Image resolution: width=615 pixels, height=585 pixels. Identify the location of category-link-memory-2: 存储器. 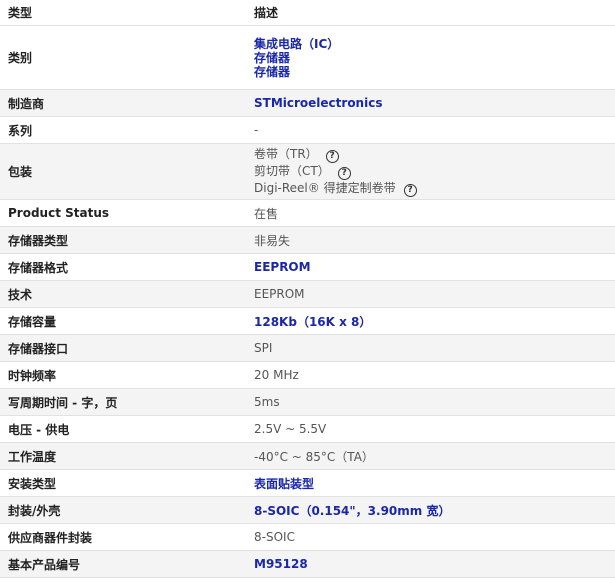
(272, 72).